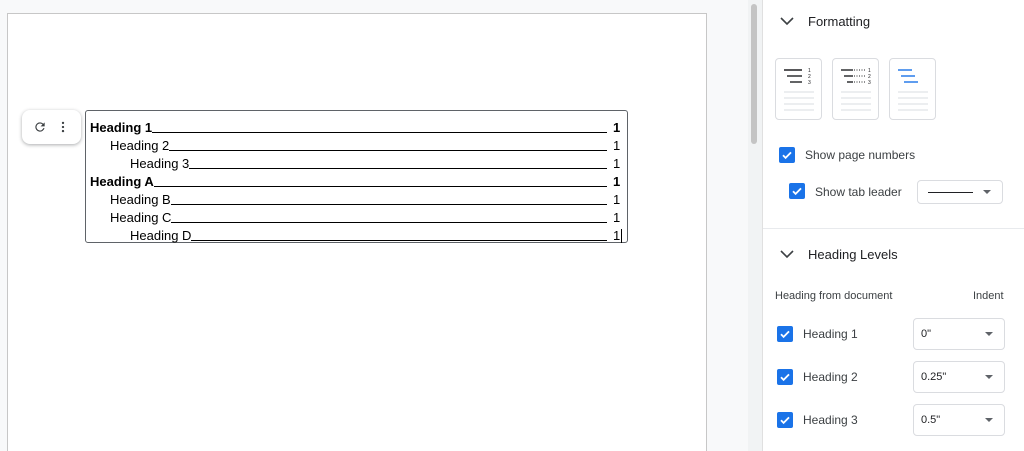  What do you see at coordinates (926, 334) in the screenshot?
I see `heading-1-indent-value: 0"` at bounding box center [926, 334].